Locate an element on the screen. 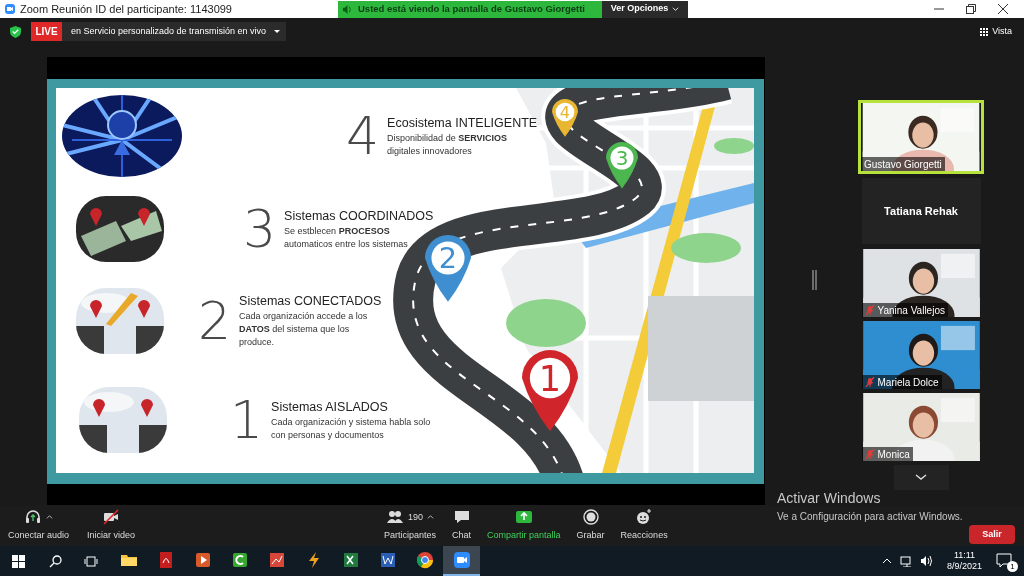  toolbar-button: Iniciar video is located at coordinates (111, 525).